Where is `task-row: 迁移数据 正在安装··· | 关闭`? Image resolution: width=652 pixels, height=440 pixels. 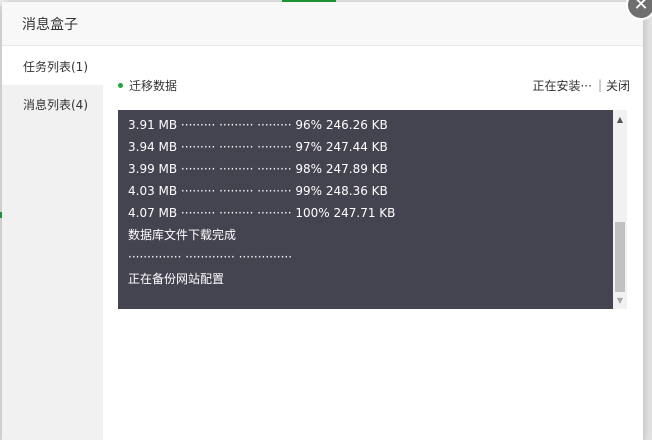
task-row: 迁移数据 正在安装··· | 关闭 is located at coordinates (374, 85).